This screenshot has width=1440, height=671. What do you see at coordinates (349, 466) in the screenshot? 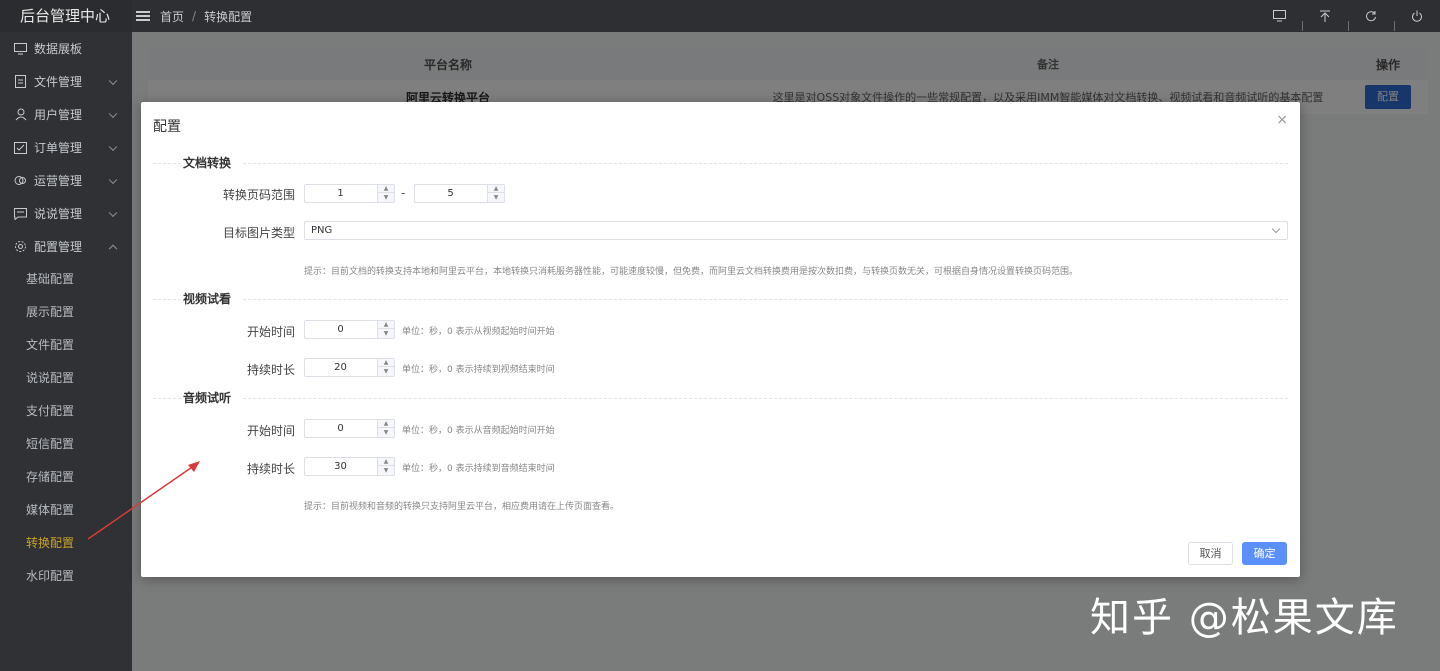
I see `audio-duration-input: 30 ▲ ▼` at bounding box center [349, 466].